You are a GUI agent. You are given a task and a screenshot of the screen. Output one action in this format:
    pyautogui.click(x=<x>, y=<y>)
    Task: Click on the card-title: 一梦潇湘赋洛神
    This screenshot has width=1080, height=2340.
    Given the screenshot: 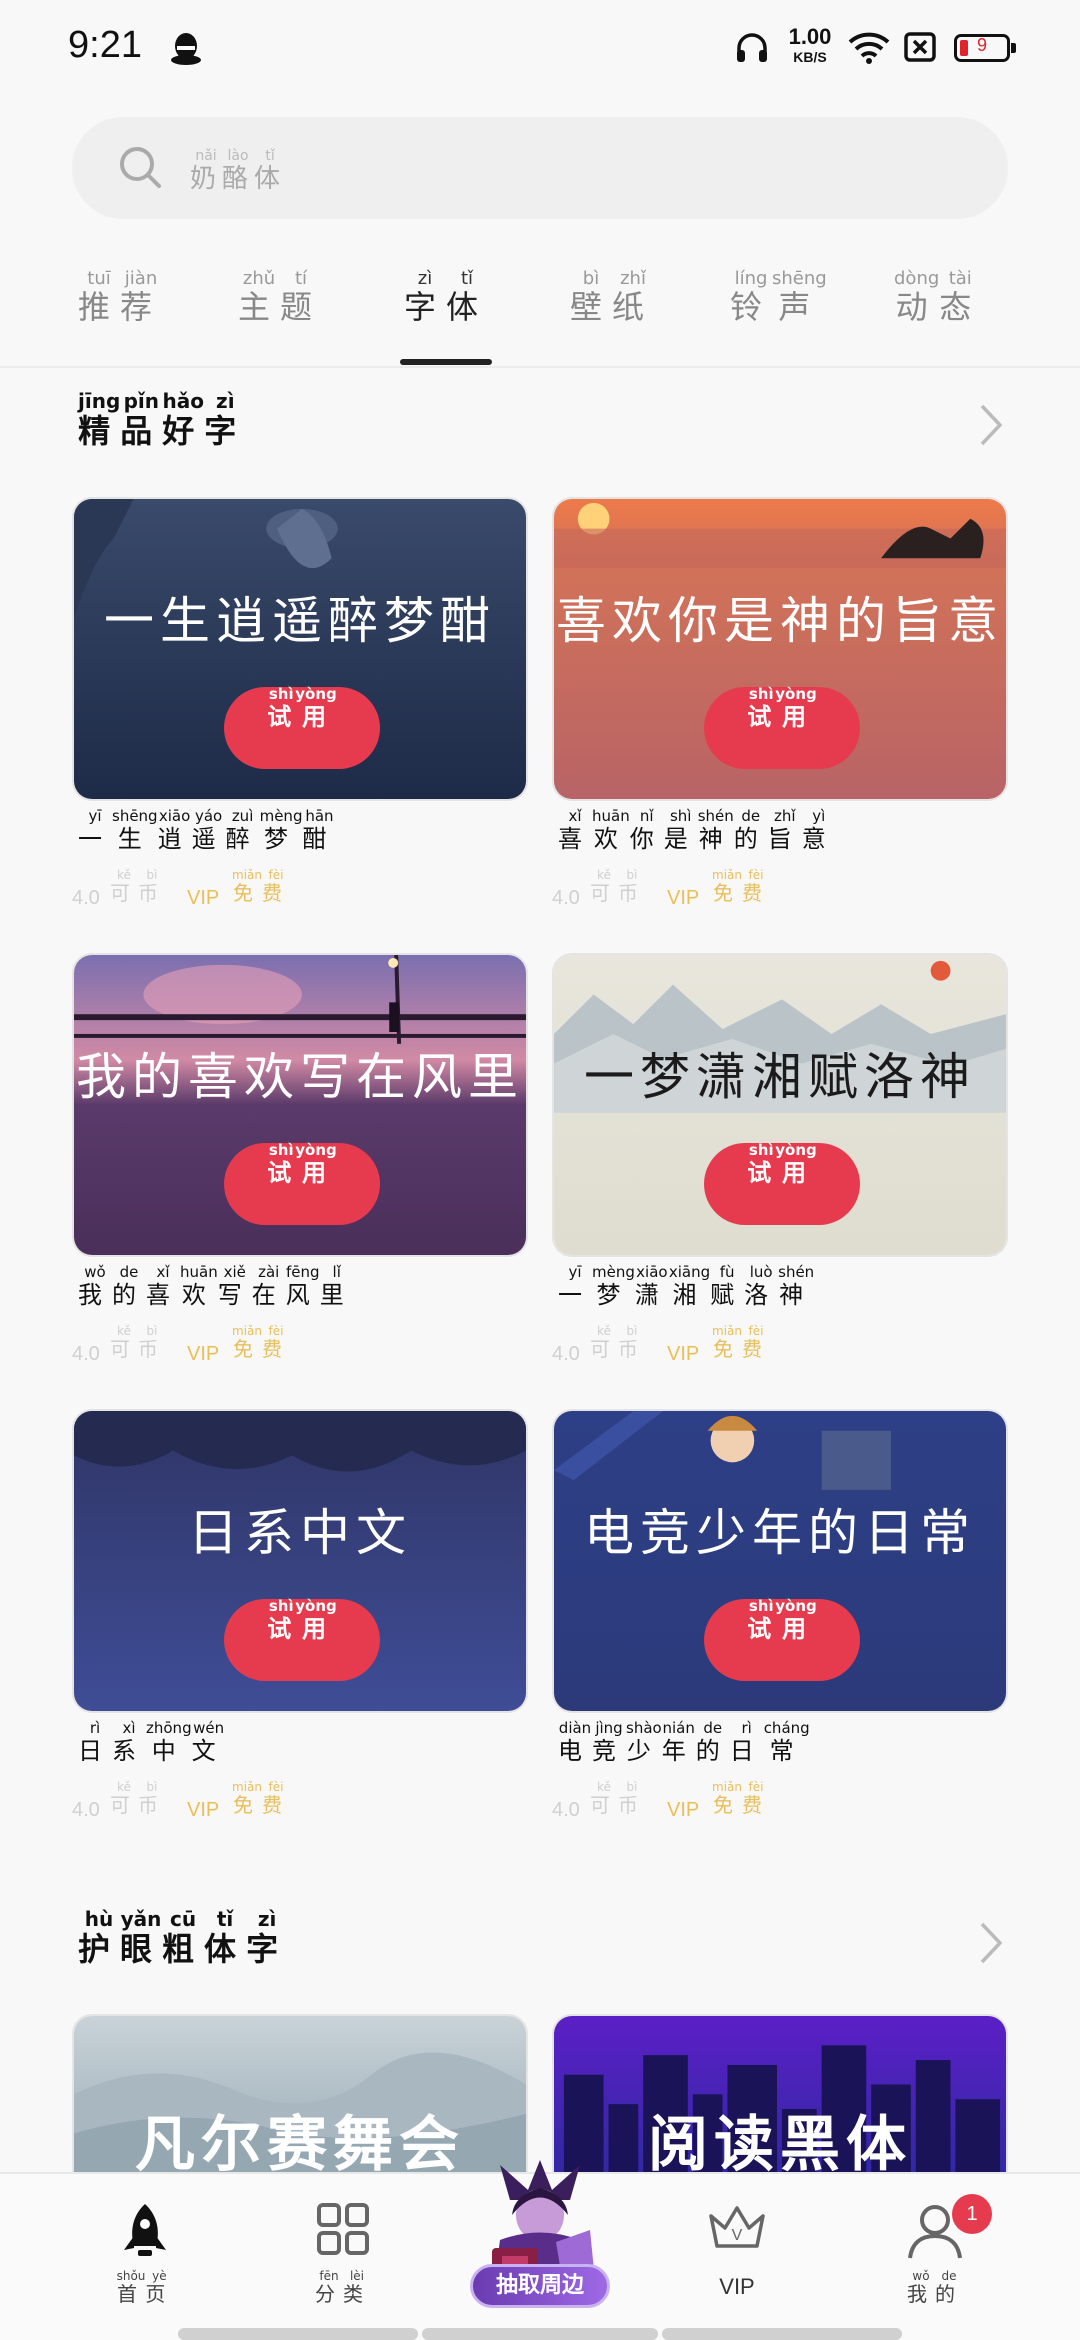 What is the action you would take?
    pyautogui.click(x=780, y=1077)
    